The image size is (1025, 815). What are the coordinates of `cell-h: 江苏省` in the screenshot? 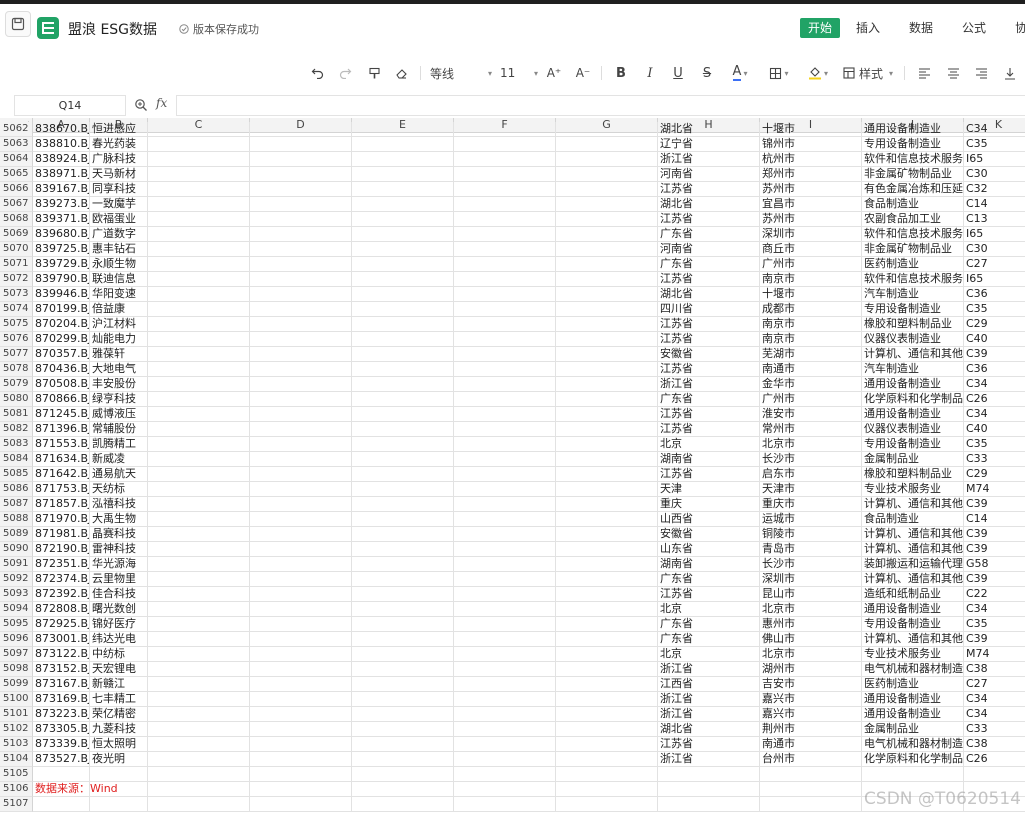 It's located at (709, 369).